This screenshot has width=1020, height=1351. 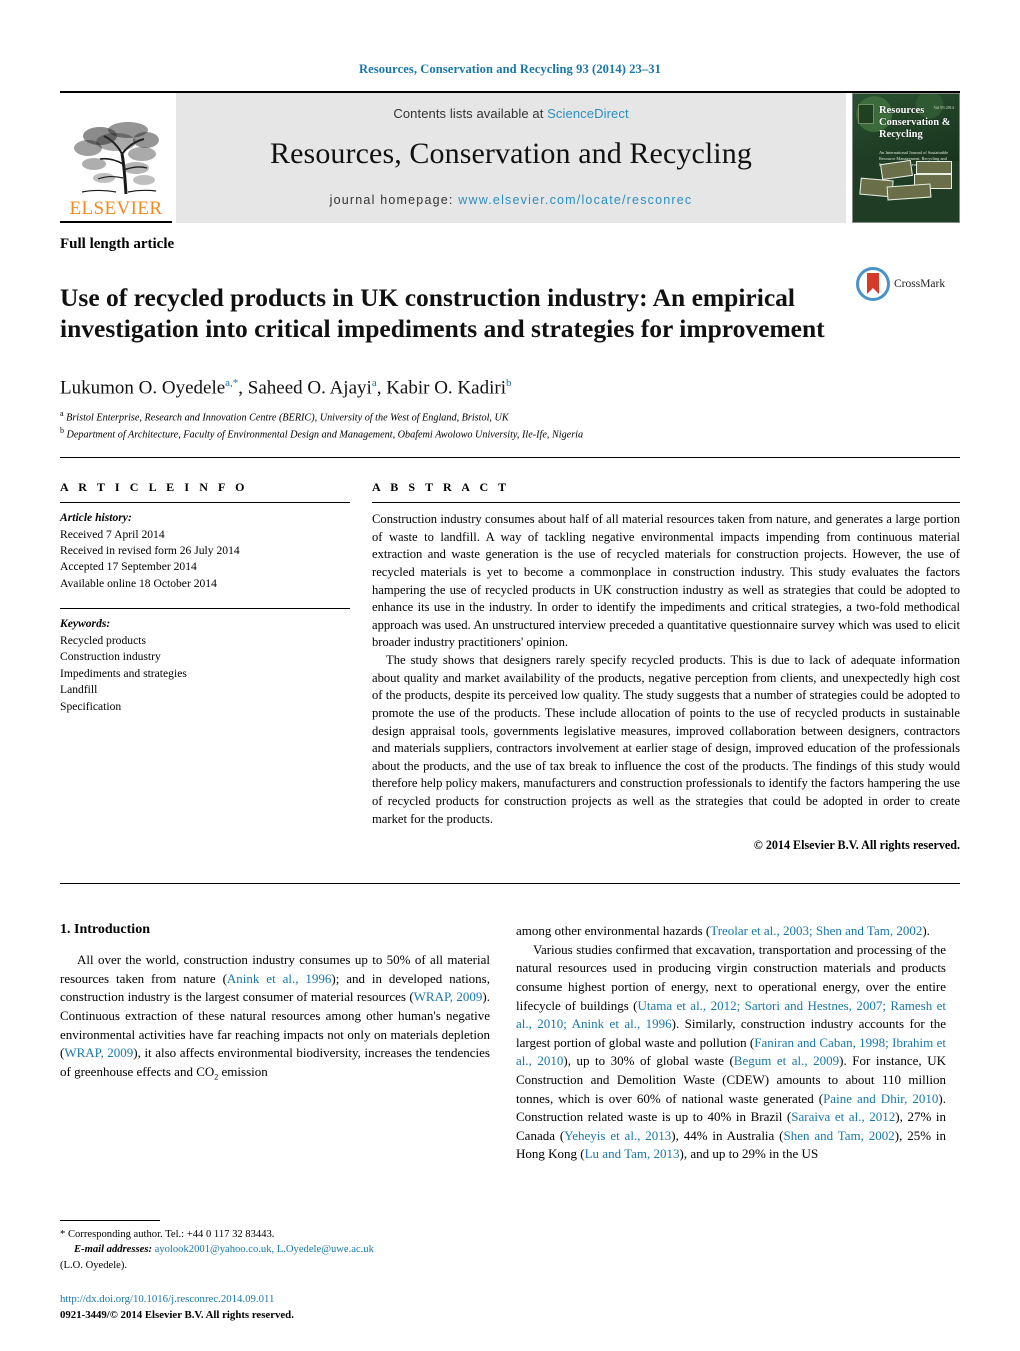 What do you see at coordinates (110, 1220) in the screenshot?
I see `footnote-rule` at bounding box center [110, 1220].